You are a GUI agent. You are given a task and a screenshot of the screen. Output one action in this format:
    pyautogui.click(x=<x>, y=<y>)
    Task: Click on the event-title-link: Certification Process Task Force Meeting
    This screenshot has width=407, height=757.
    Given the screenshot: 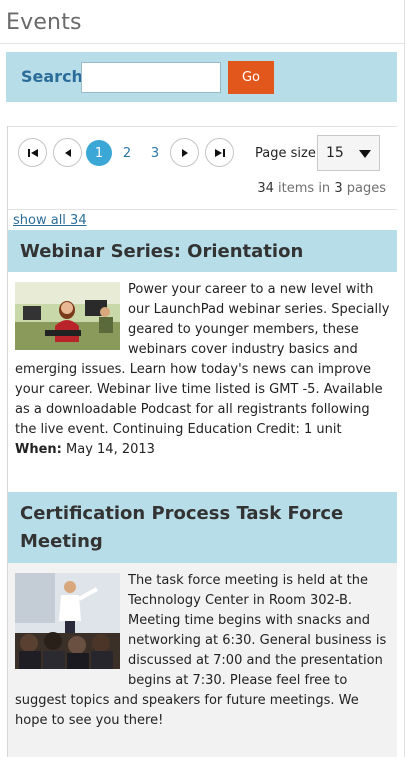 What is the action you would take?
    pyautogui.click(x=190, y=528)
    